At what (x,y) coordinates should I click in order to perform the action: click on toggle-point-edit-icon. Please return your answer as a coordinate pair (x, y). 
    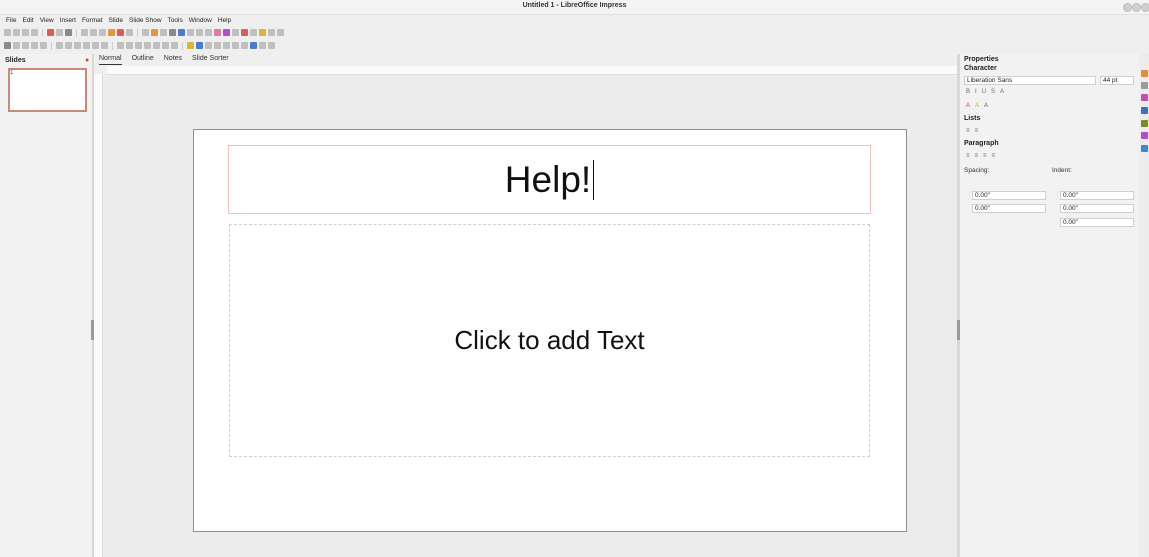
    Looking at the image, I should click on (271, 45).